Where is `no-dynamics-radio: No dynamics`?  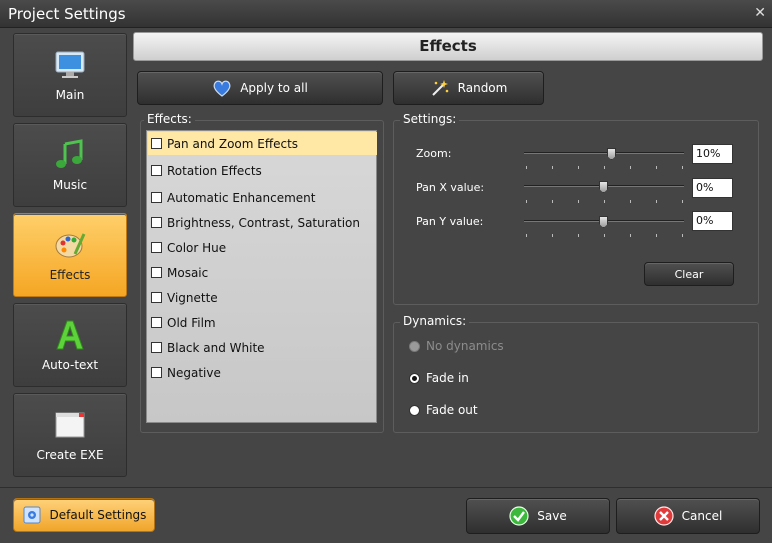
no-dynamics-radio: No dynamics is located at coordinates (456, 346).